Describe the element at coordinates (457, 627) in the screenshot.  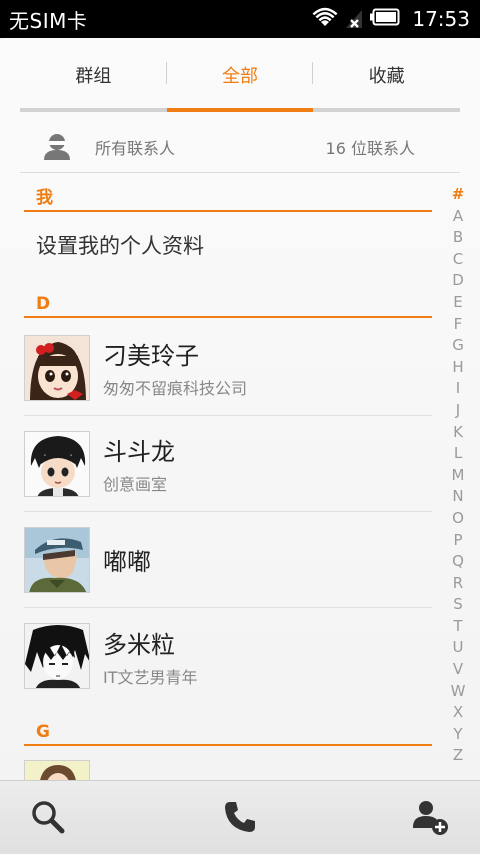
I see `alpha-index-letter: T` at that location.